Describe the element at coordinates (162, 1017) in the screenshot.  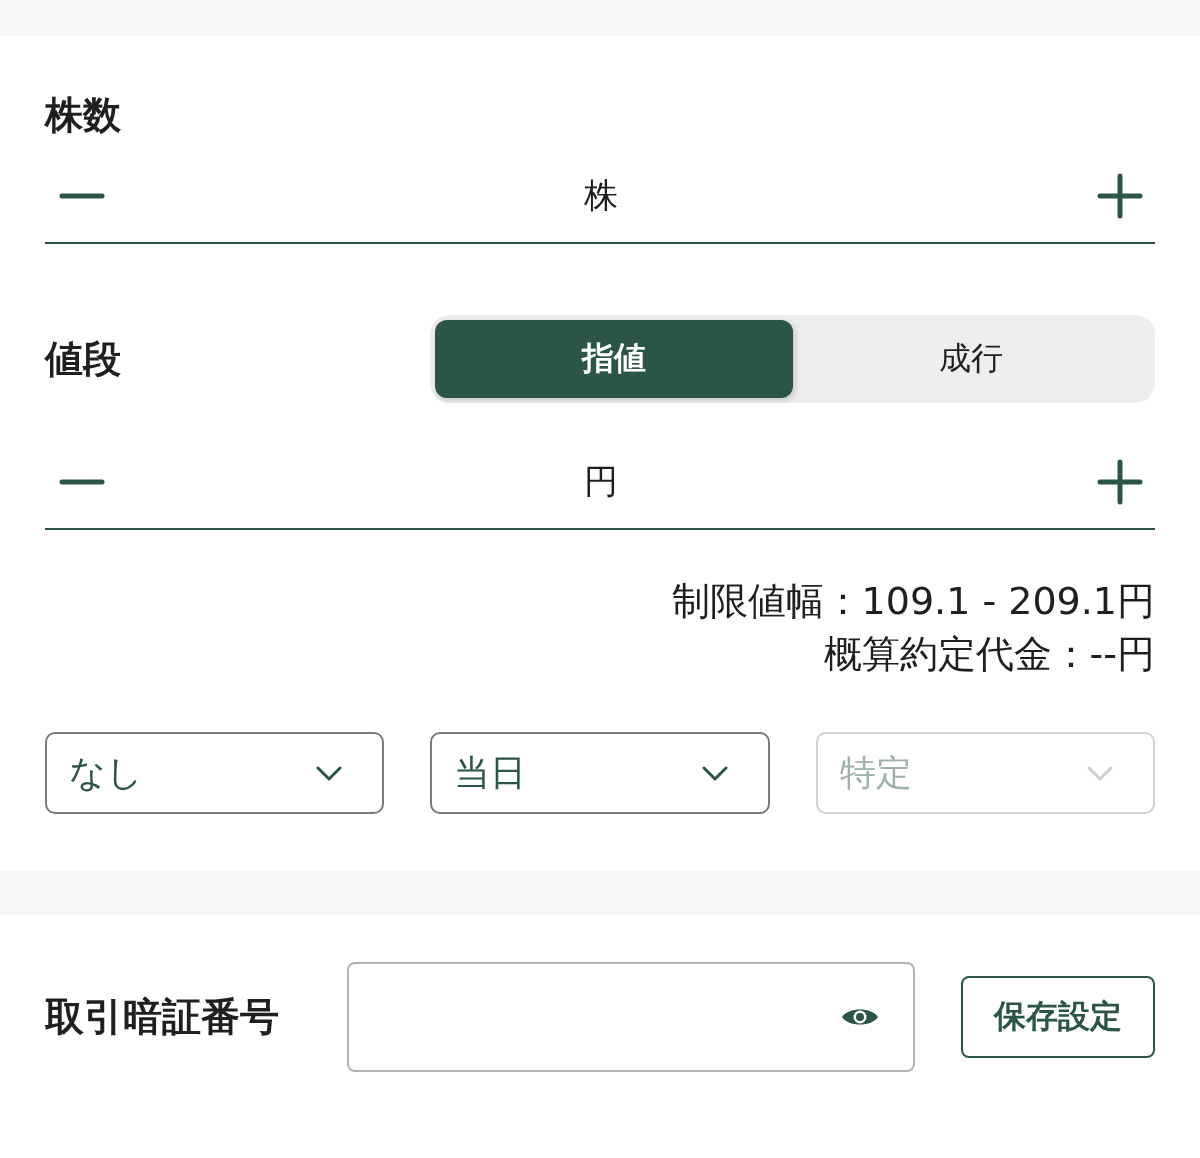
I see `pin-label: 取引暗証番号` at that location.